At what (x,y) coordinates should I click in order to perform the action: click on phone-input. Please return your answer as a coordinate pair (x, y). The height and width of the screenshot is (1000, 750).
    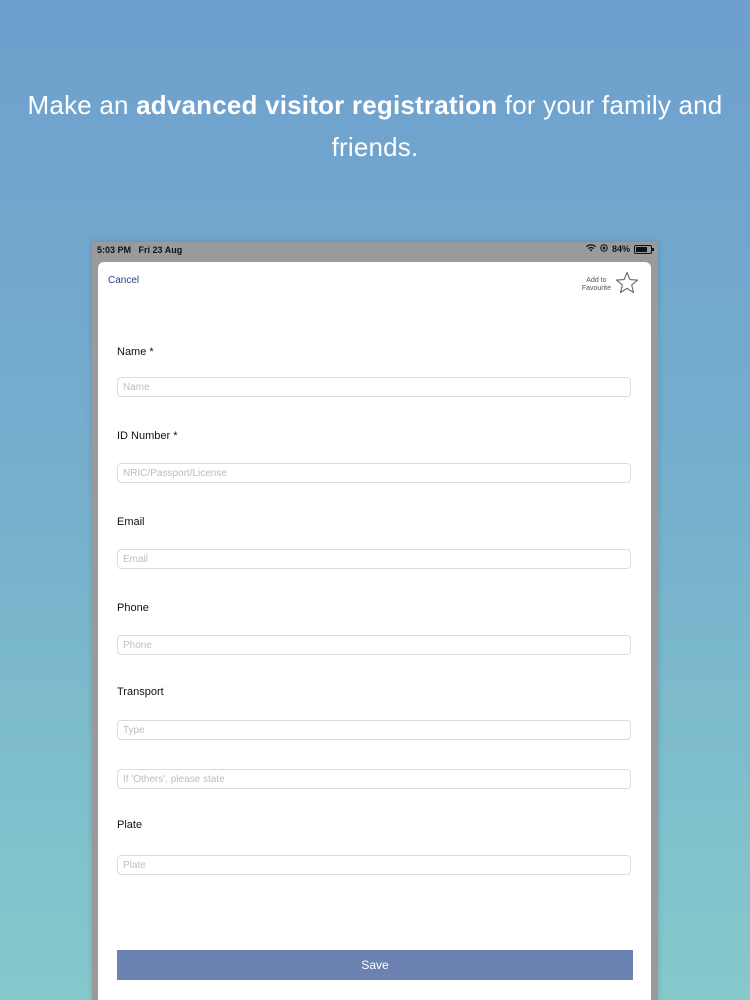
    Looking at the image, I should click on (374, 645).